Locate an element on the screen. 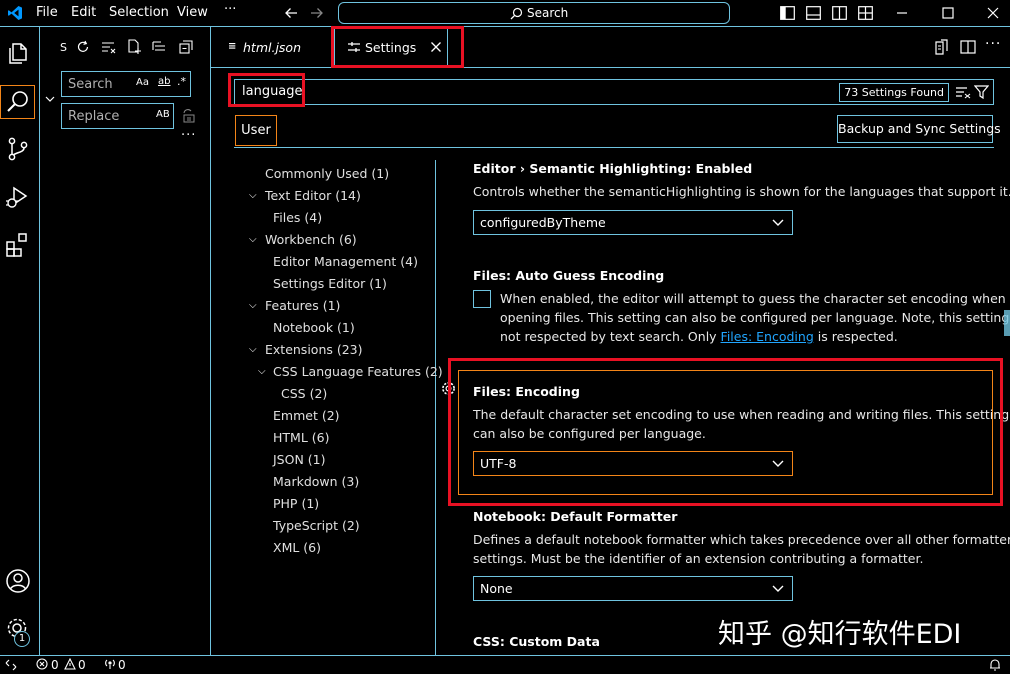  files-encoding-link: Files: Encoding is located at coordinates (767, 336).